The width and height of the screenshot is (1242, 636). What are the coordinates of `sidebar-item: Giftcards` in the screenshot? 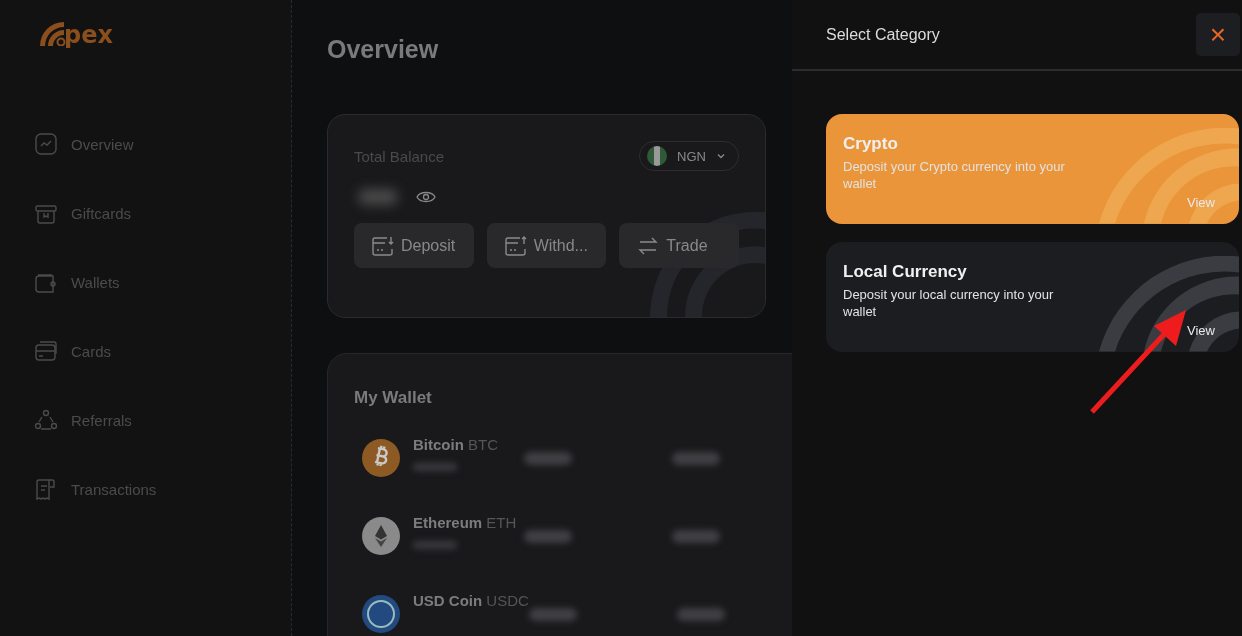 It's located at (145, 213).